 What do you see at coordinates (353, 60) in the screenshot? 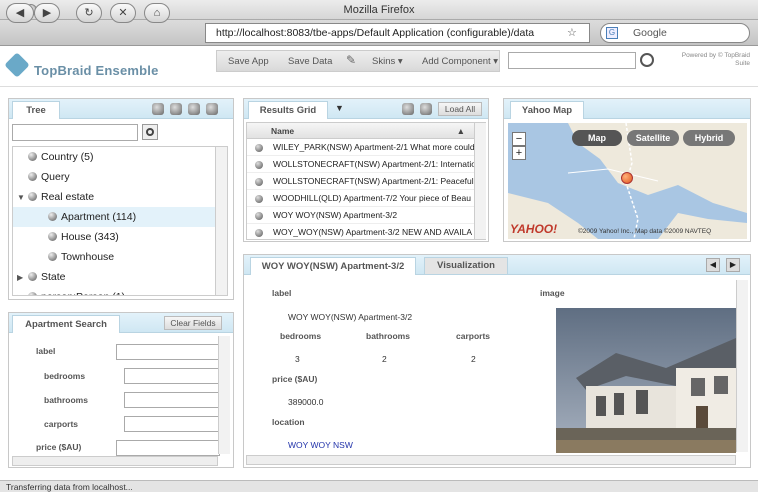
I see `wrench-icon: ✎` at bounding box center [353, 60].